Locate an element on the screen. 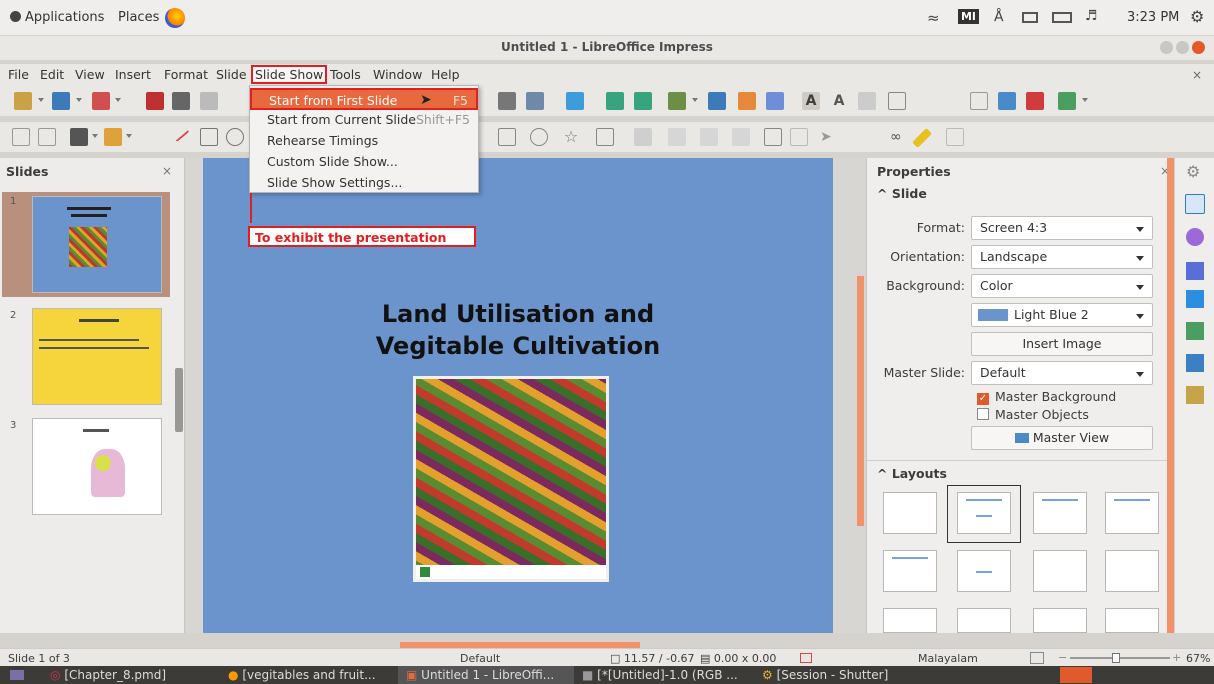 The image size is (1214, 684). display-views-icon is located at coordinates (979, 101).